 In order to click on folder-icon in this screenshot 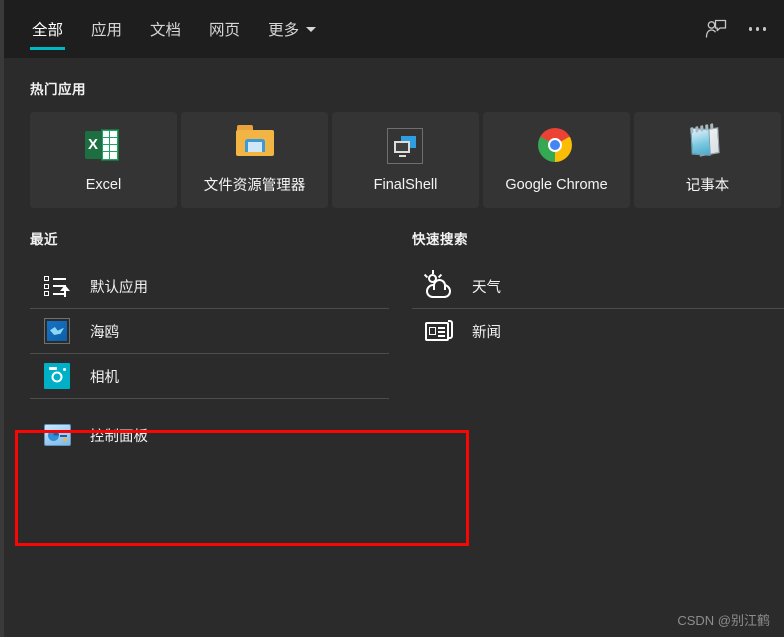, I will do `click(254, 144)`.